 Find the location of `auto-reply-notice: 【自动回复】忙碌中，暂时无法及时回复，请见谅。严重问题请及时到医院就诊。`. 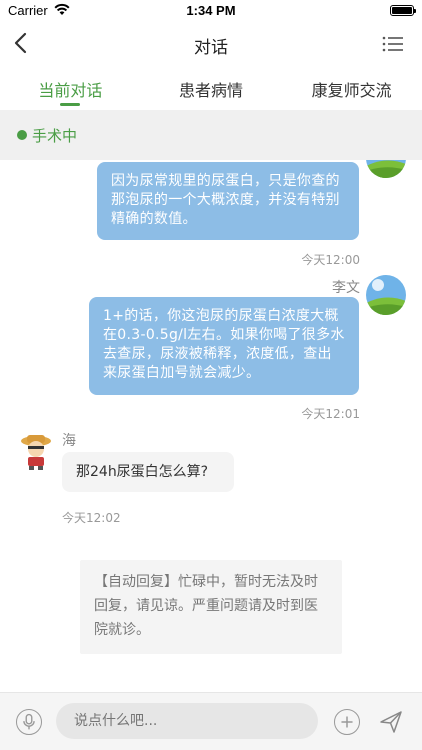

auto-reply-notice: 【自动回复】忙碌中，暂时无法及时回复，请见谅。严重问题请及时到医院就诊。 is located at coordinates (211, 607).